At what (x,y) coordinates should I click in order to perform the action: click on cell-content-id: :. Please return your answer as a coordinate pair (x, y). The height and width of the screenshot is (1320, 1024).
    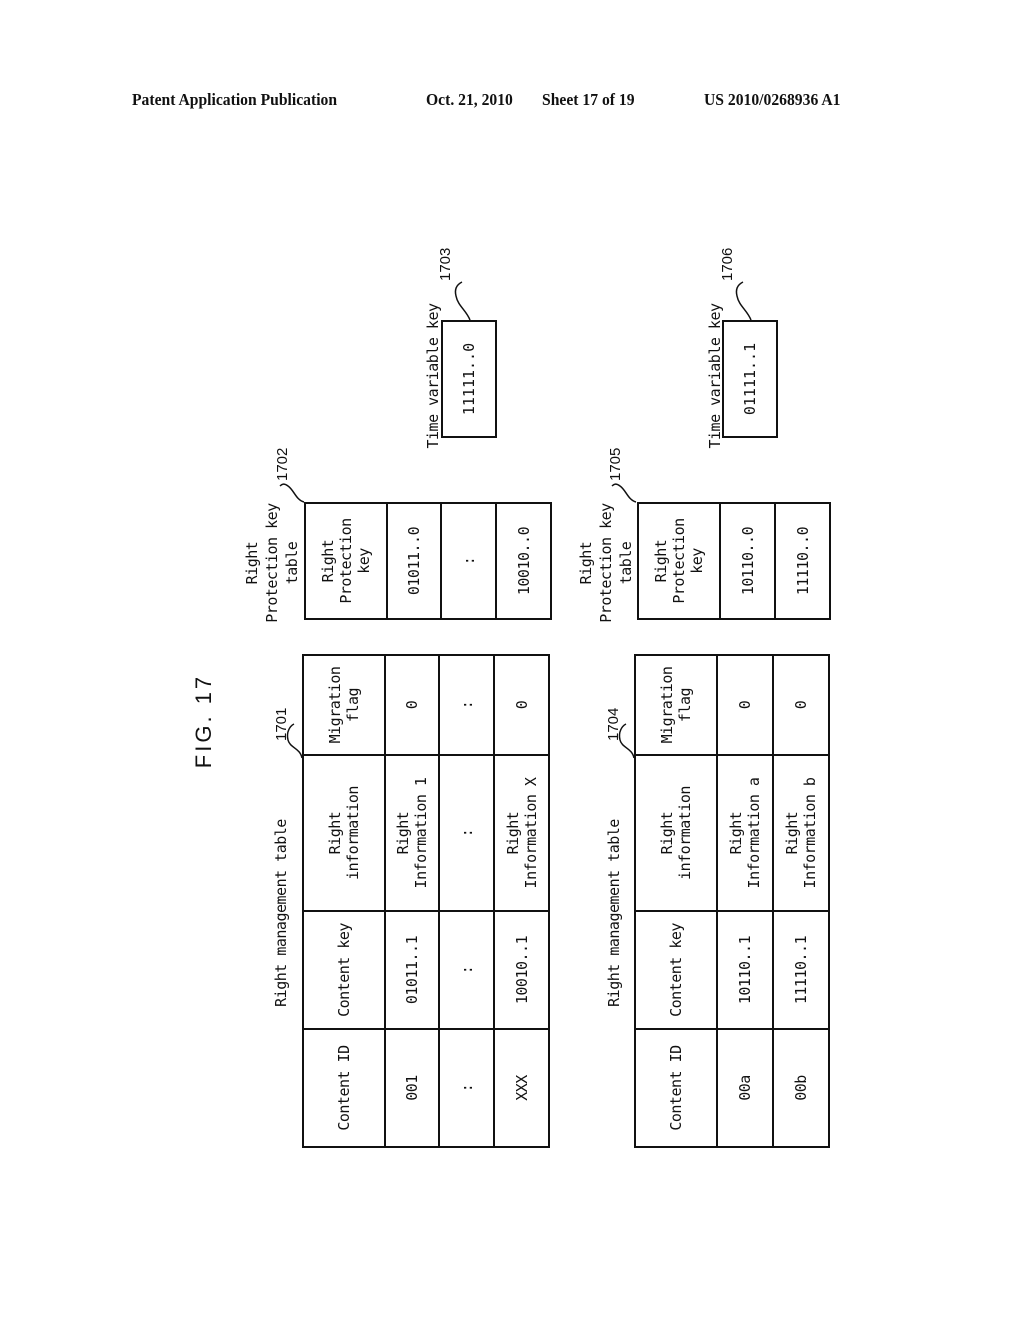
    Looking at the image, I should click on (466, 1088).